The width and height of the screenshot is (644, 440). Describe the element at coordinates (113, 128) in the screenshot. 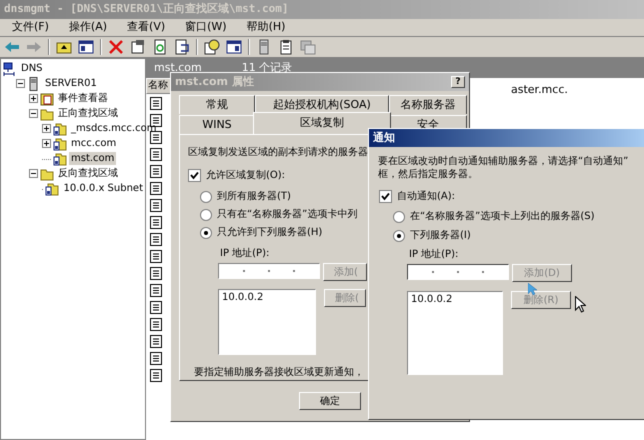

I see `tree-item: _msdcs.mcc.com` at that location.